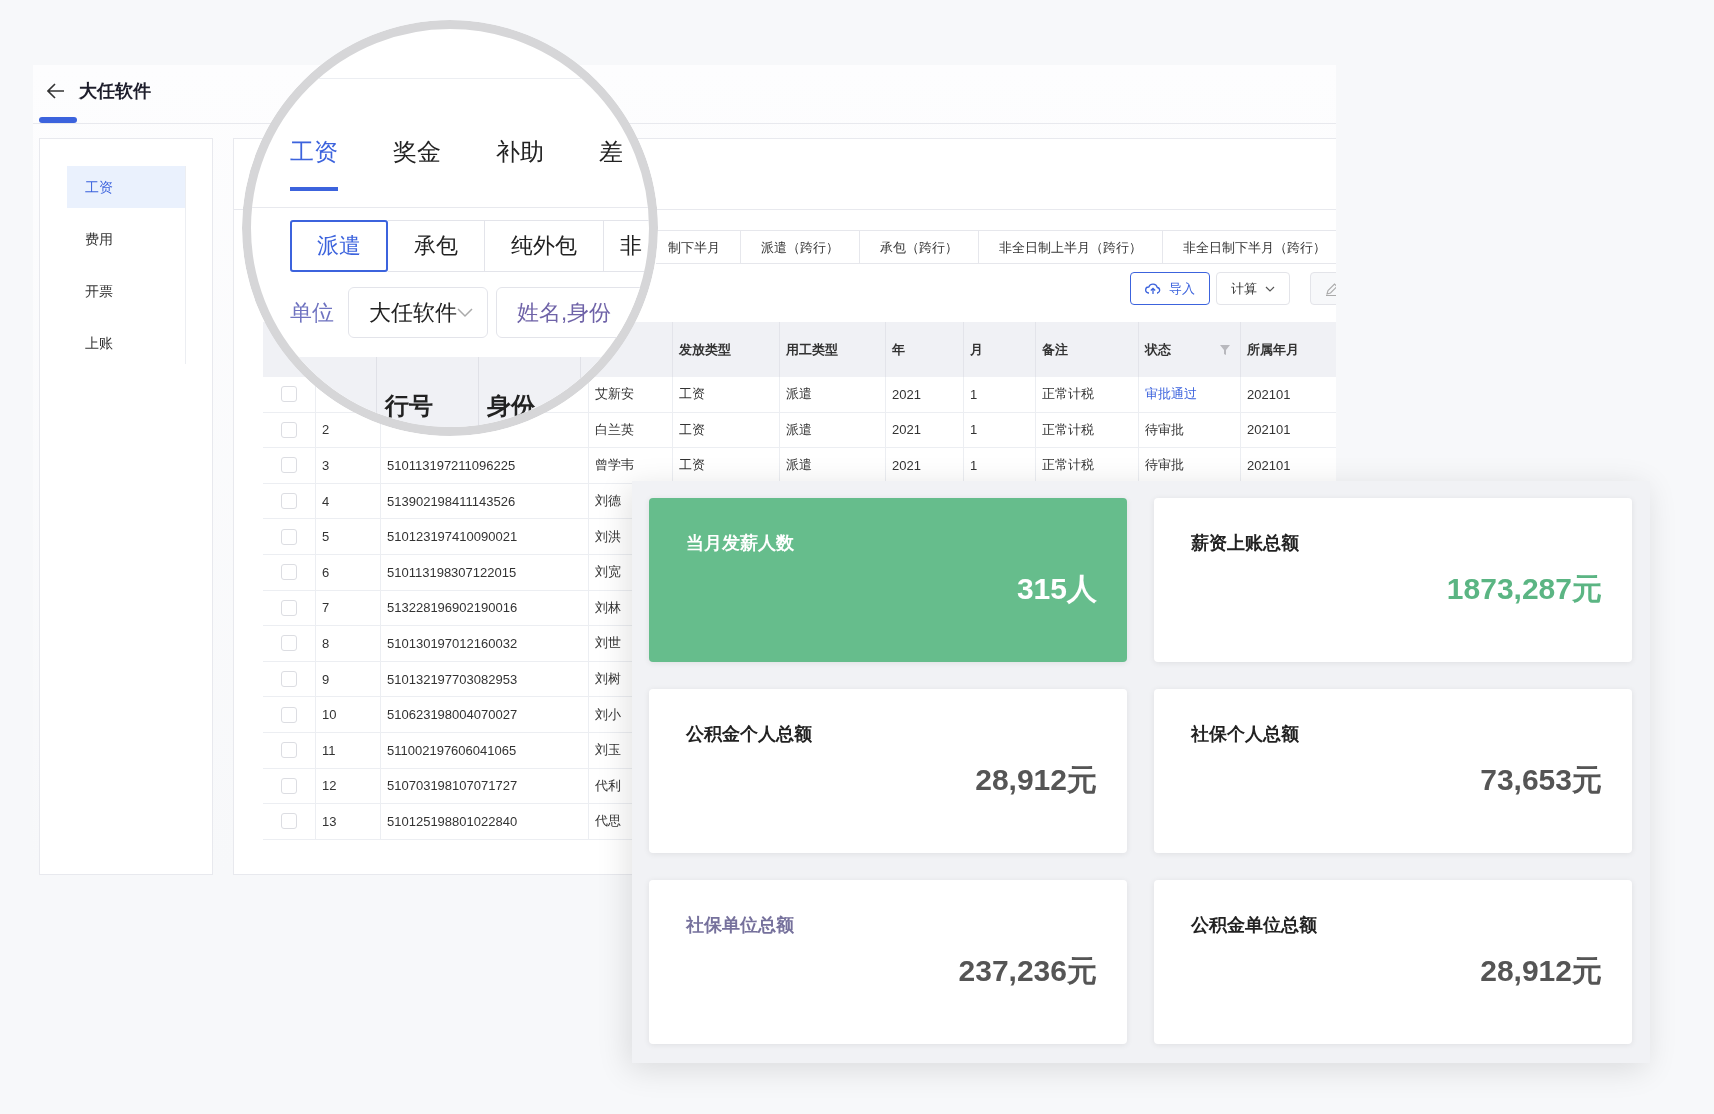  Describe the element at coordinates (126, 291) in the screenshot. I see `sidebar-item: 开票` at that location.